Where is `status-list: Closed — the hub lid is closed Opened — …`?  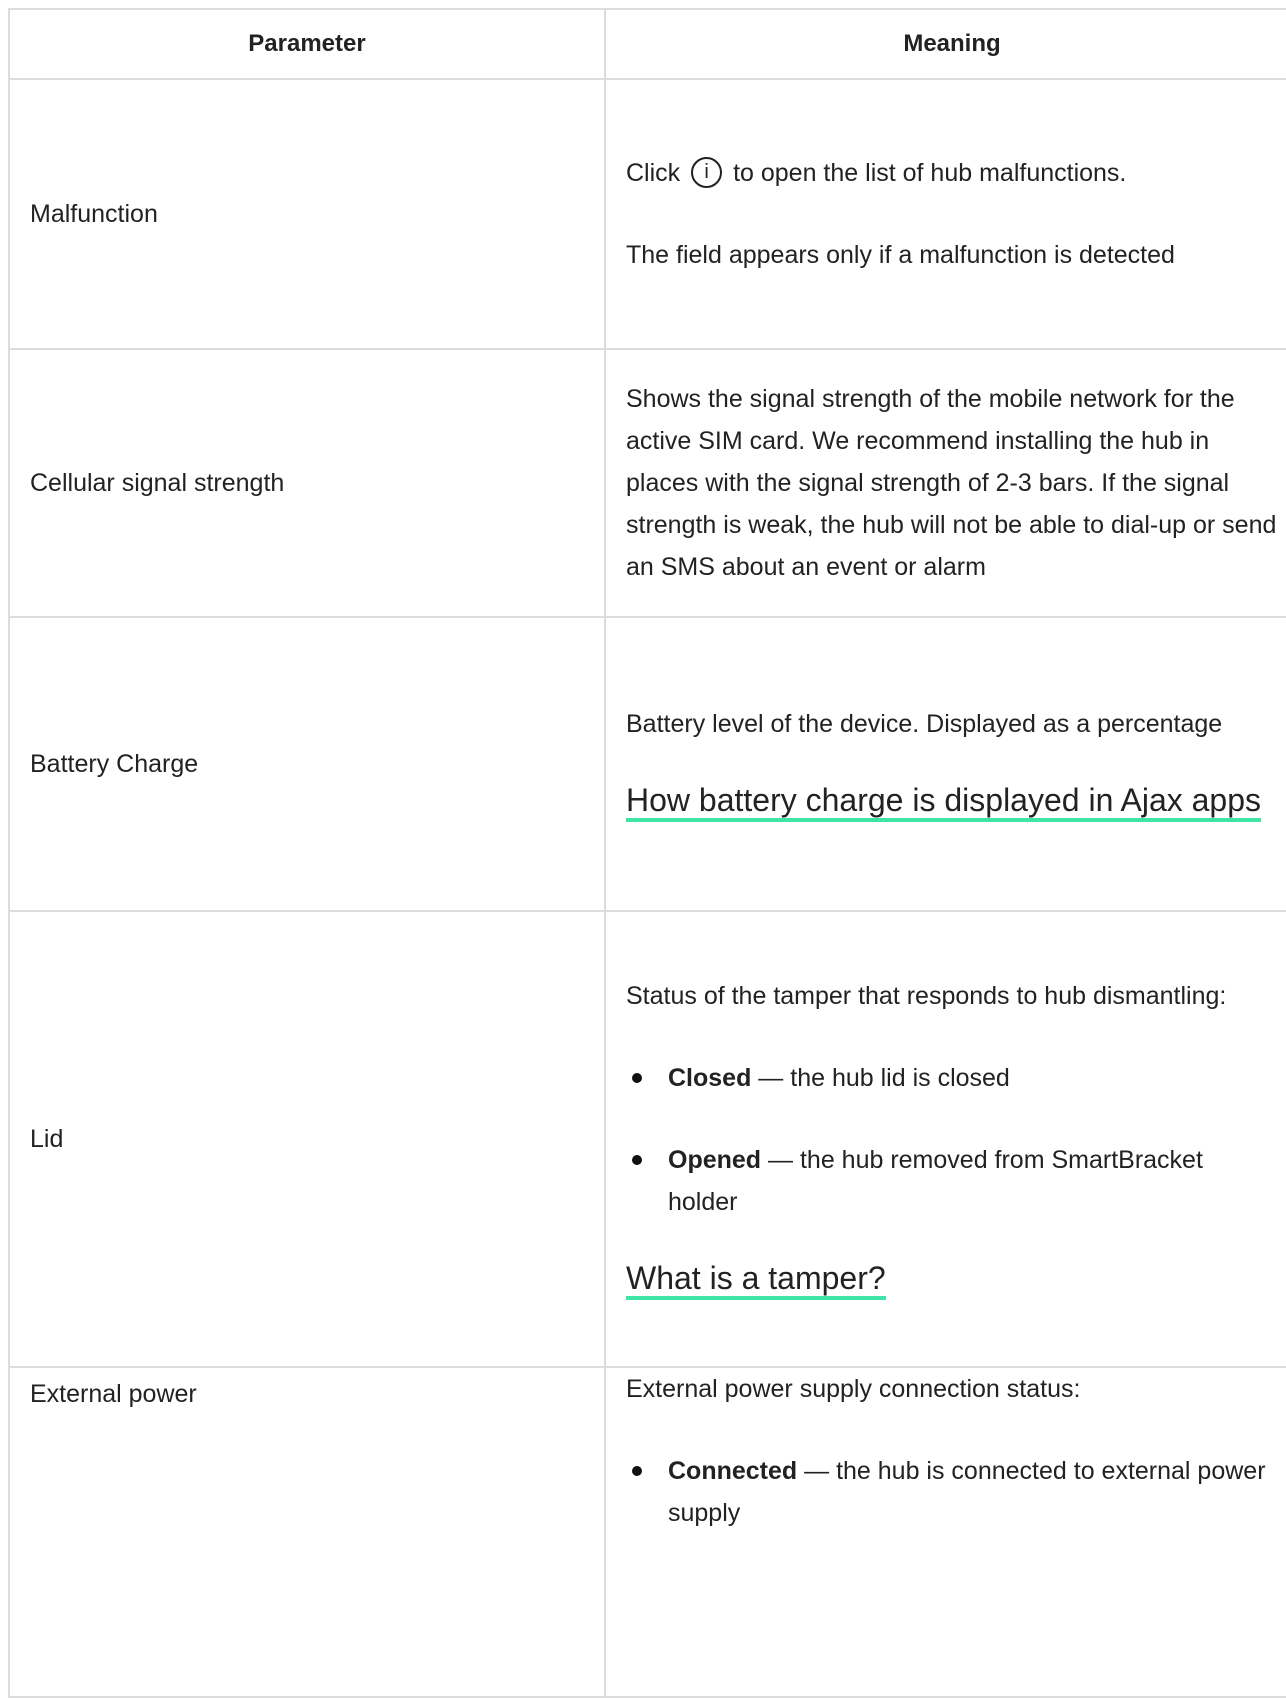
status-list: Closed — the hub lid is closed Opened — … is located at coordinates (952, 1140).